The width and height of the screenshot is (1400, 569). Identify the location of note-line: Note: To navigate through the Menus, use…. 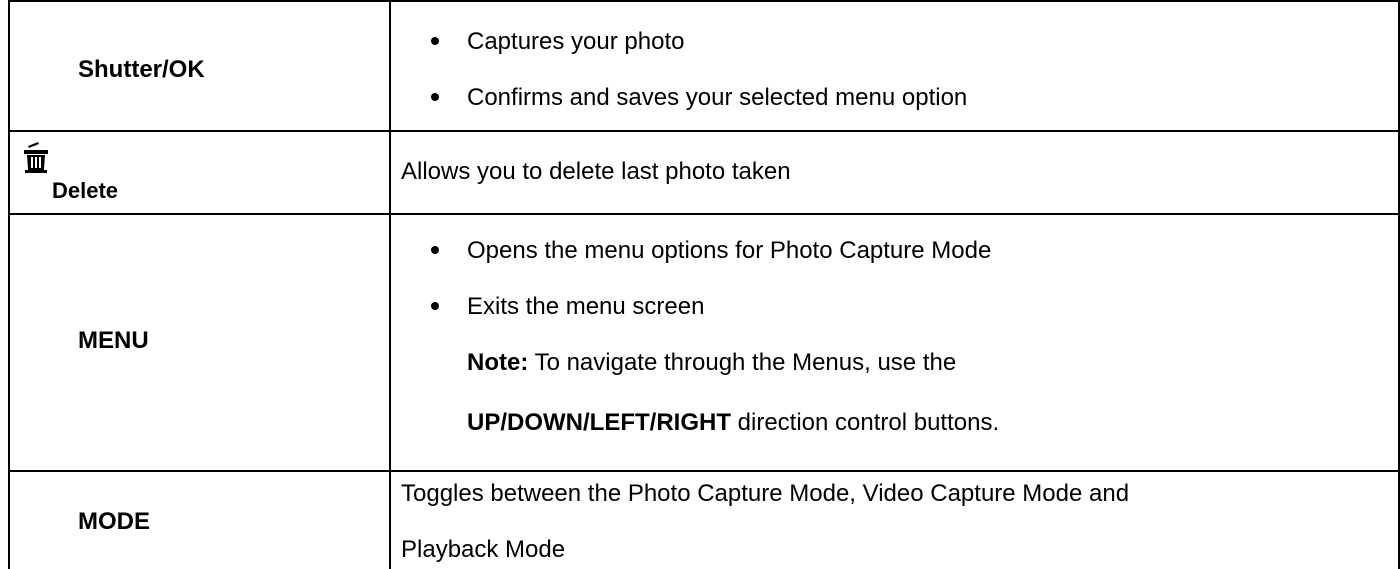
(711, 363).